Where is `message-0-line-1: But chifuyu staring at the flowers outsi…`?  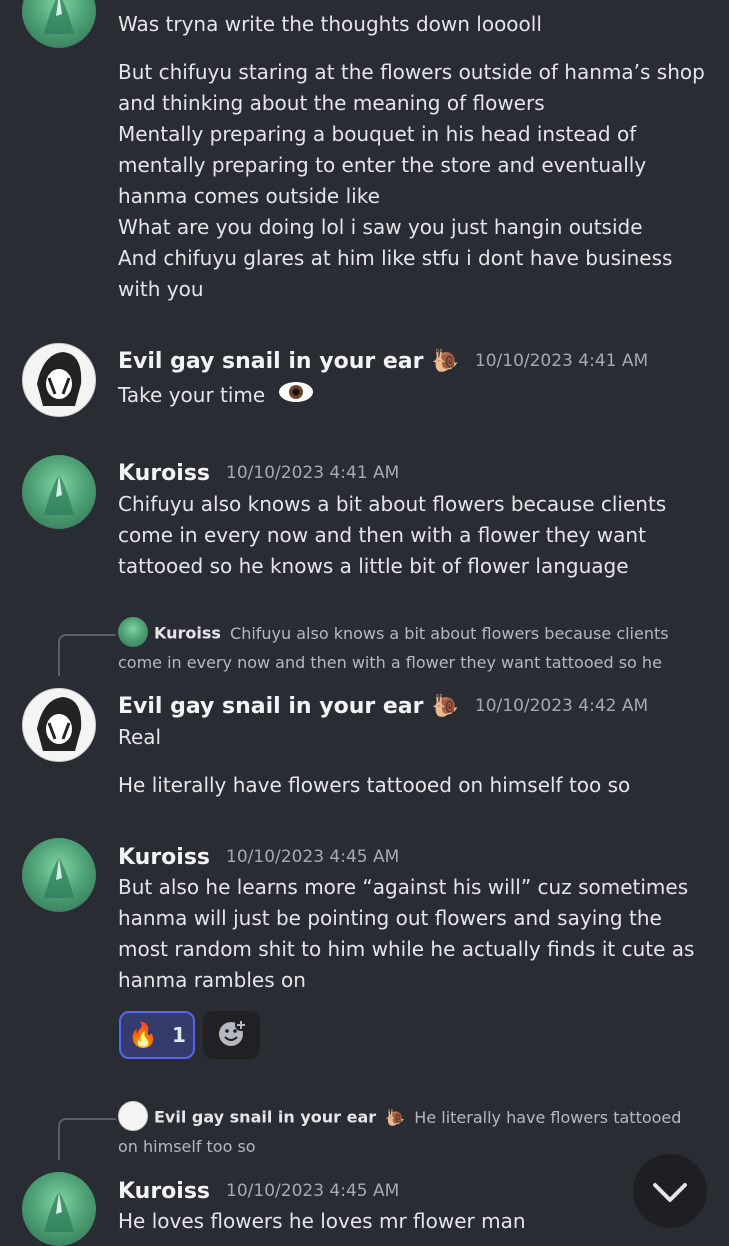
message-0-line-1: But chifuyu staring at the flowers outsi… is located at coordinates (411, 87).